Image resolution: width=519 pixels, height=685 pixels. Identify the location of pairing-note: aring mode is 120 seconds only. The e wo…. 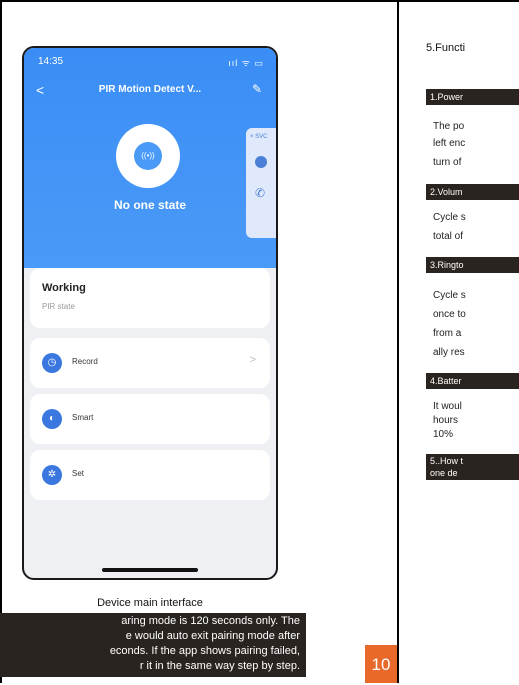
(153, 645).